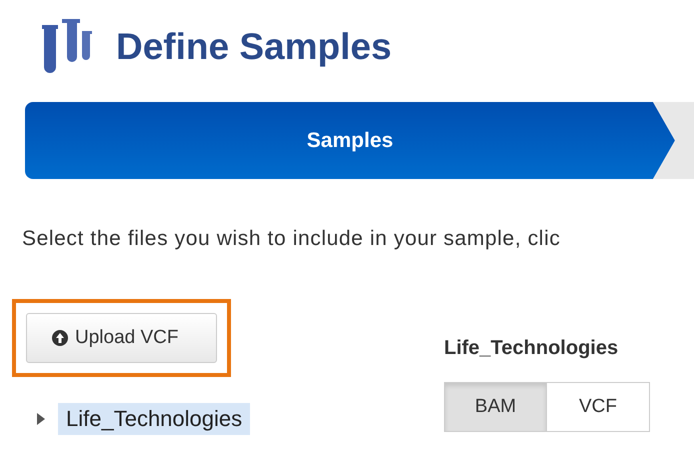 The width and height of the screenshot is (694, 456). Describe the element at coordinates (598, 407) in the screenshot. I see `toggle-button: VCF` at that location.